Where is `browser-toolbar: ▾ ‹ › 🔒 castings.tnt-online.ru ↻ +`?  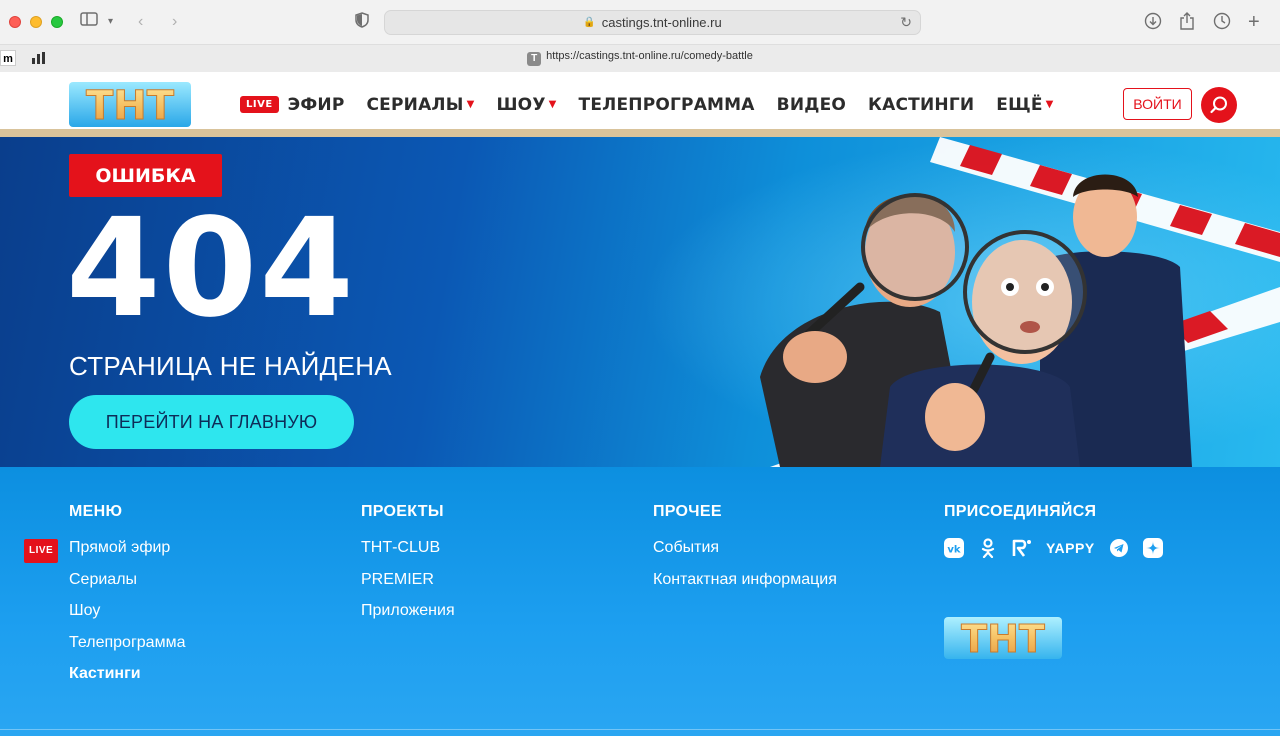 browser-toolbar: ▾ ‹ › 🔒 castings.tnt-online.ru ↻ + is located at coordinates (640, 22).